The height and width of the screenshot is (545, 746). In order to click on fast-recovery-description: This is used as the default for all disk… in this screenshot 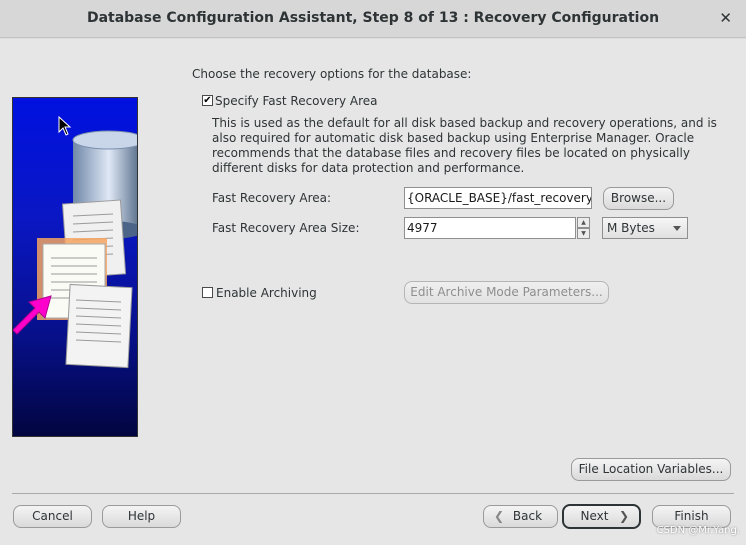, I will do `click(464, 145)`.